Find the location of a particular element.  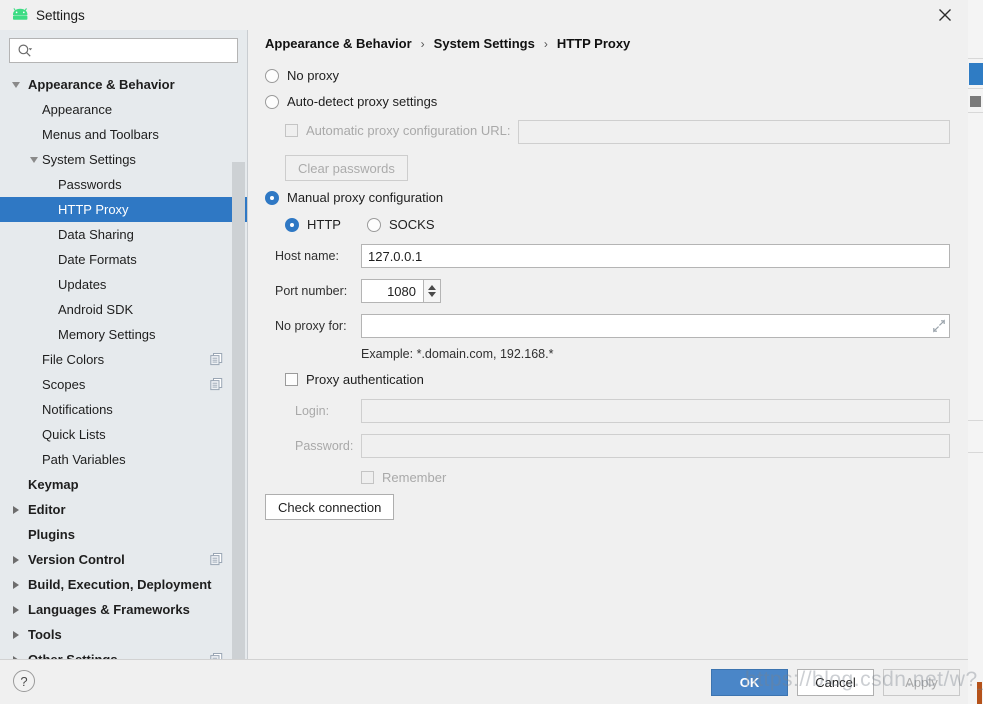

search-box is located at coordinates (123, 50).